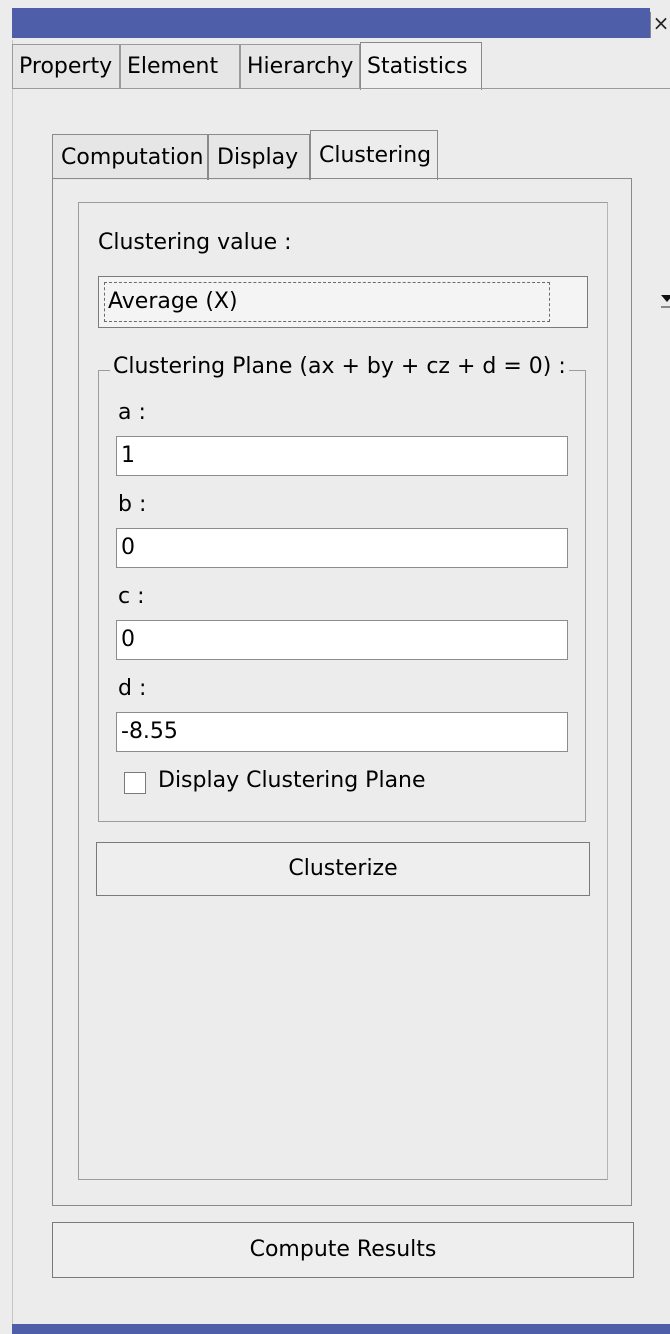 The height and width of the screenshot is (1334, 670). I want to click on clustering-value-select: Average (X), so click(384, 302).